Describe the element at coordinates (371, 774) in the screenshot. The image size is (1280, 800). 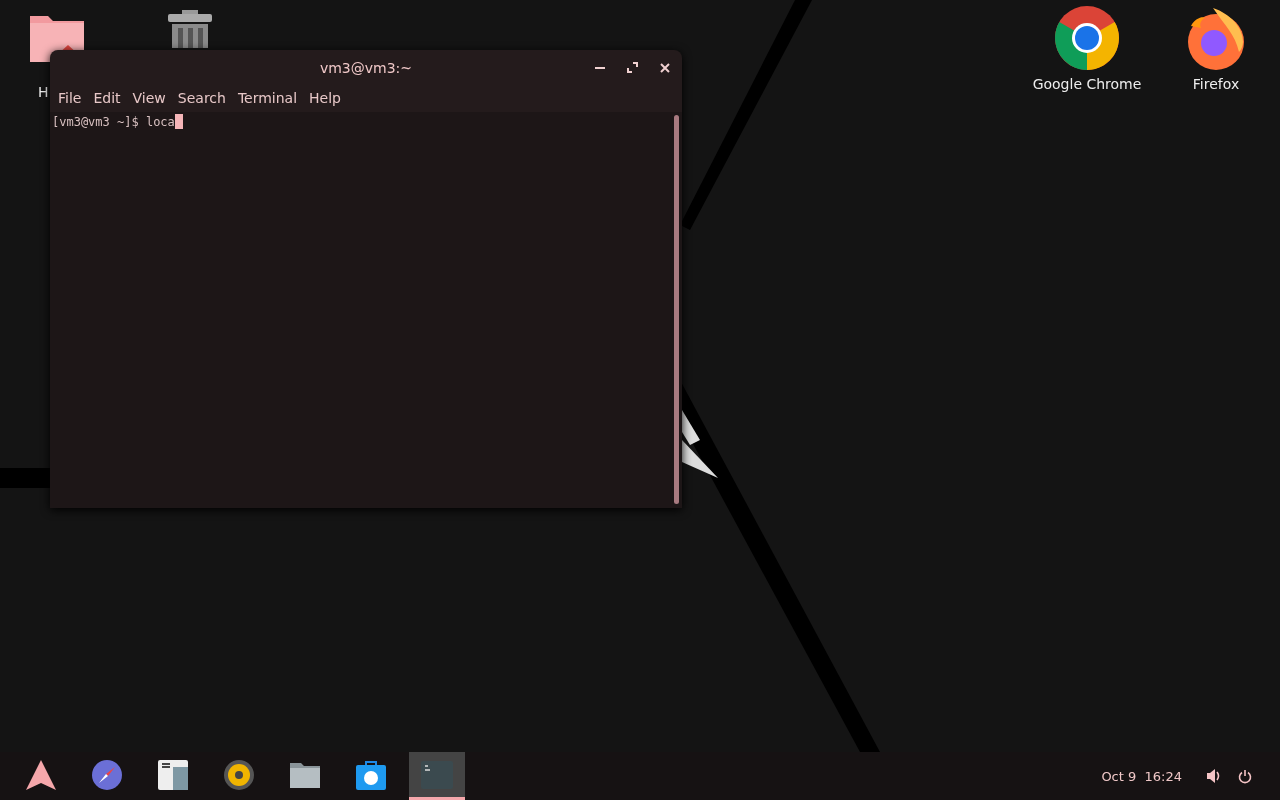
I see `shopping-bag-icon` at that location.